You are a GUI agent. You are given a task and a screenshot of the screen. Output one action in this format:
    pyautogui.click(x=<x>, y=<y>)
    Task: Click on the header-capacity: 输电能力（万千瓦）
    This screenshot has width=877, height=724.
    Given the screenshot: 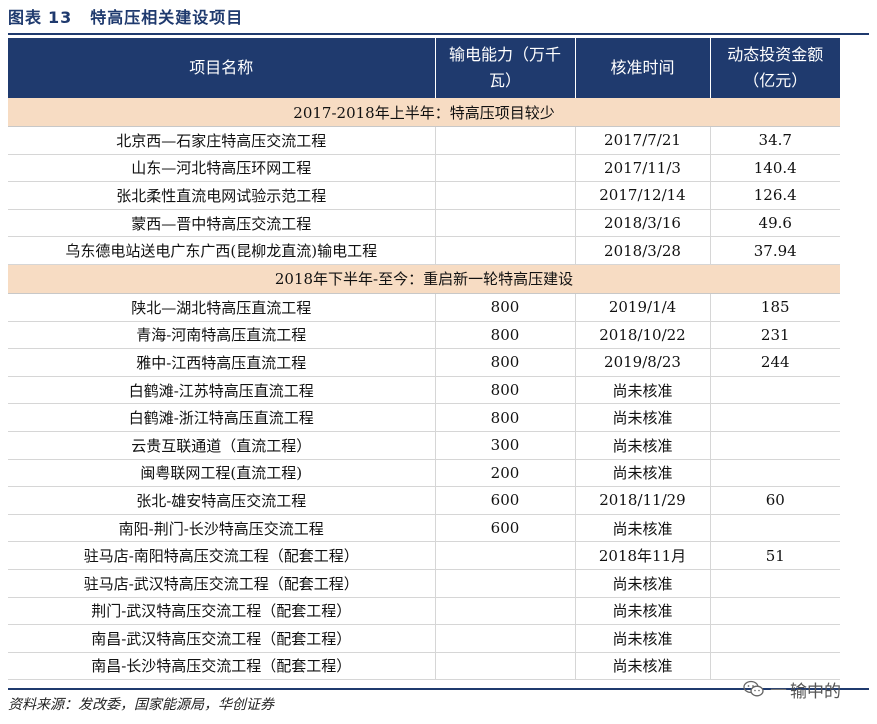 What is the action you would take?
    pyautogui.click(x=505, y=68)
    